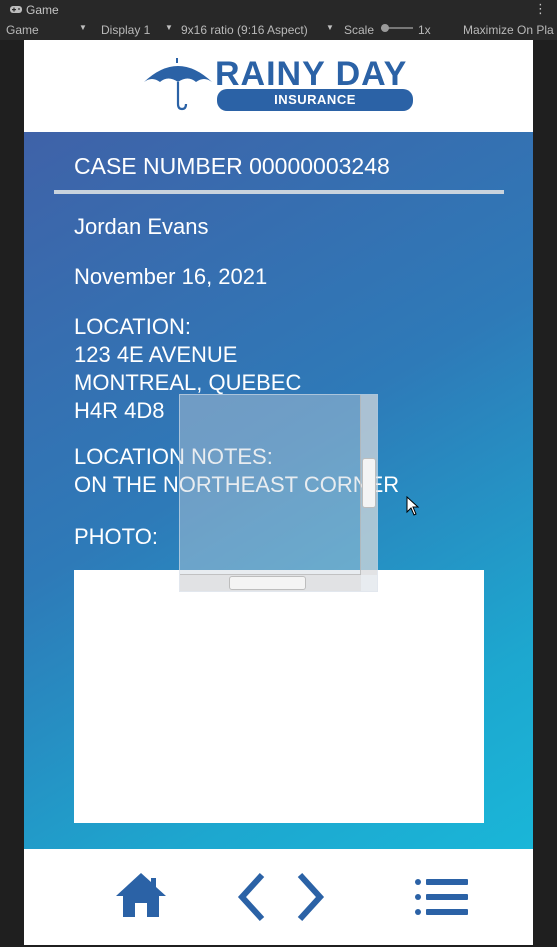 Image resolution: width=557 pixels, height=947 pixels. Describe the element at coordinates (141, 897) in the screenshot. I see `home-icon` at that location.